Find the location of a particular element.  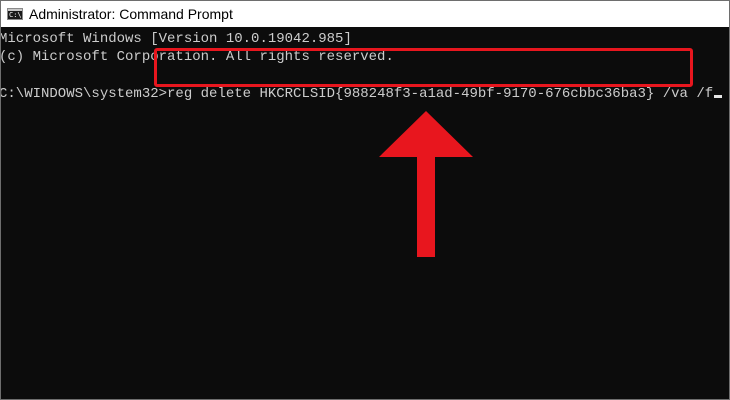

window-title: Administrator: Command Prompt is located at coordinates (131, 14).